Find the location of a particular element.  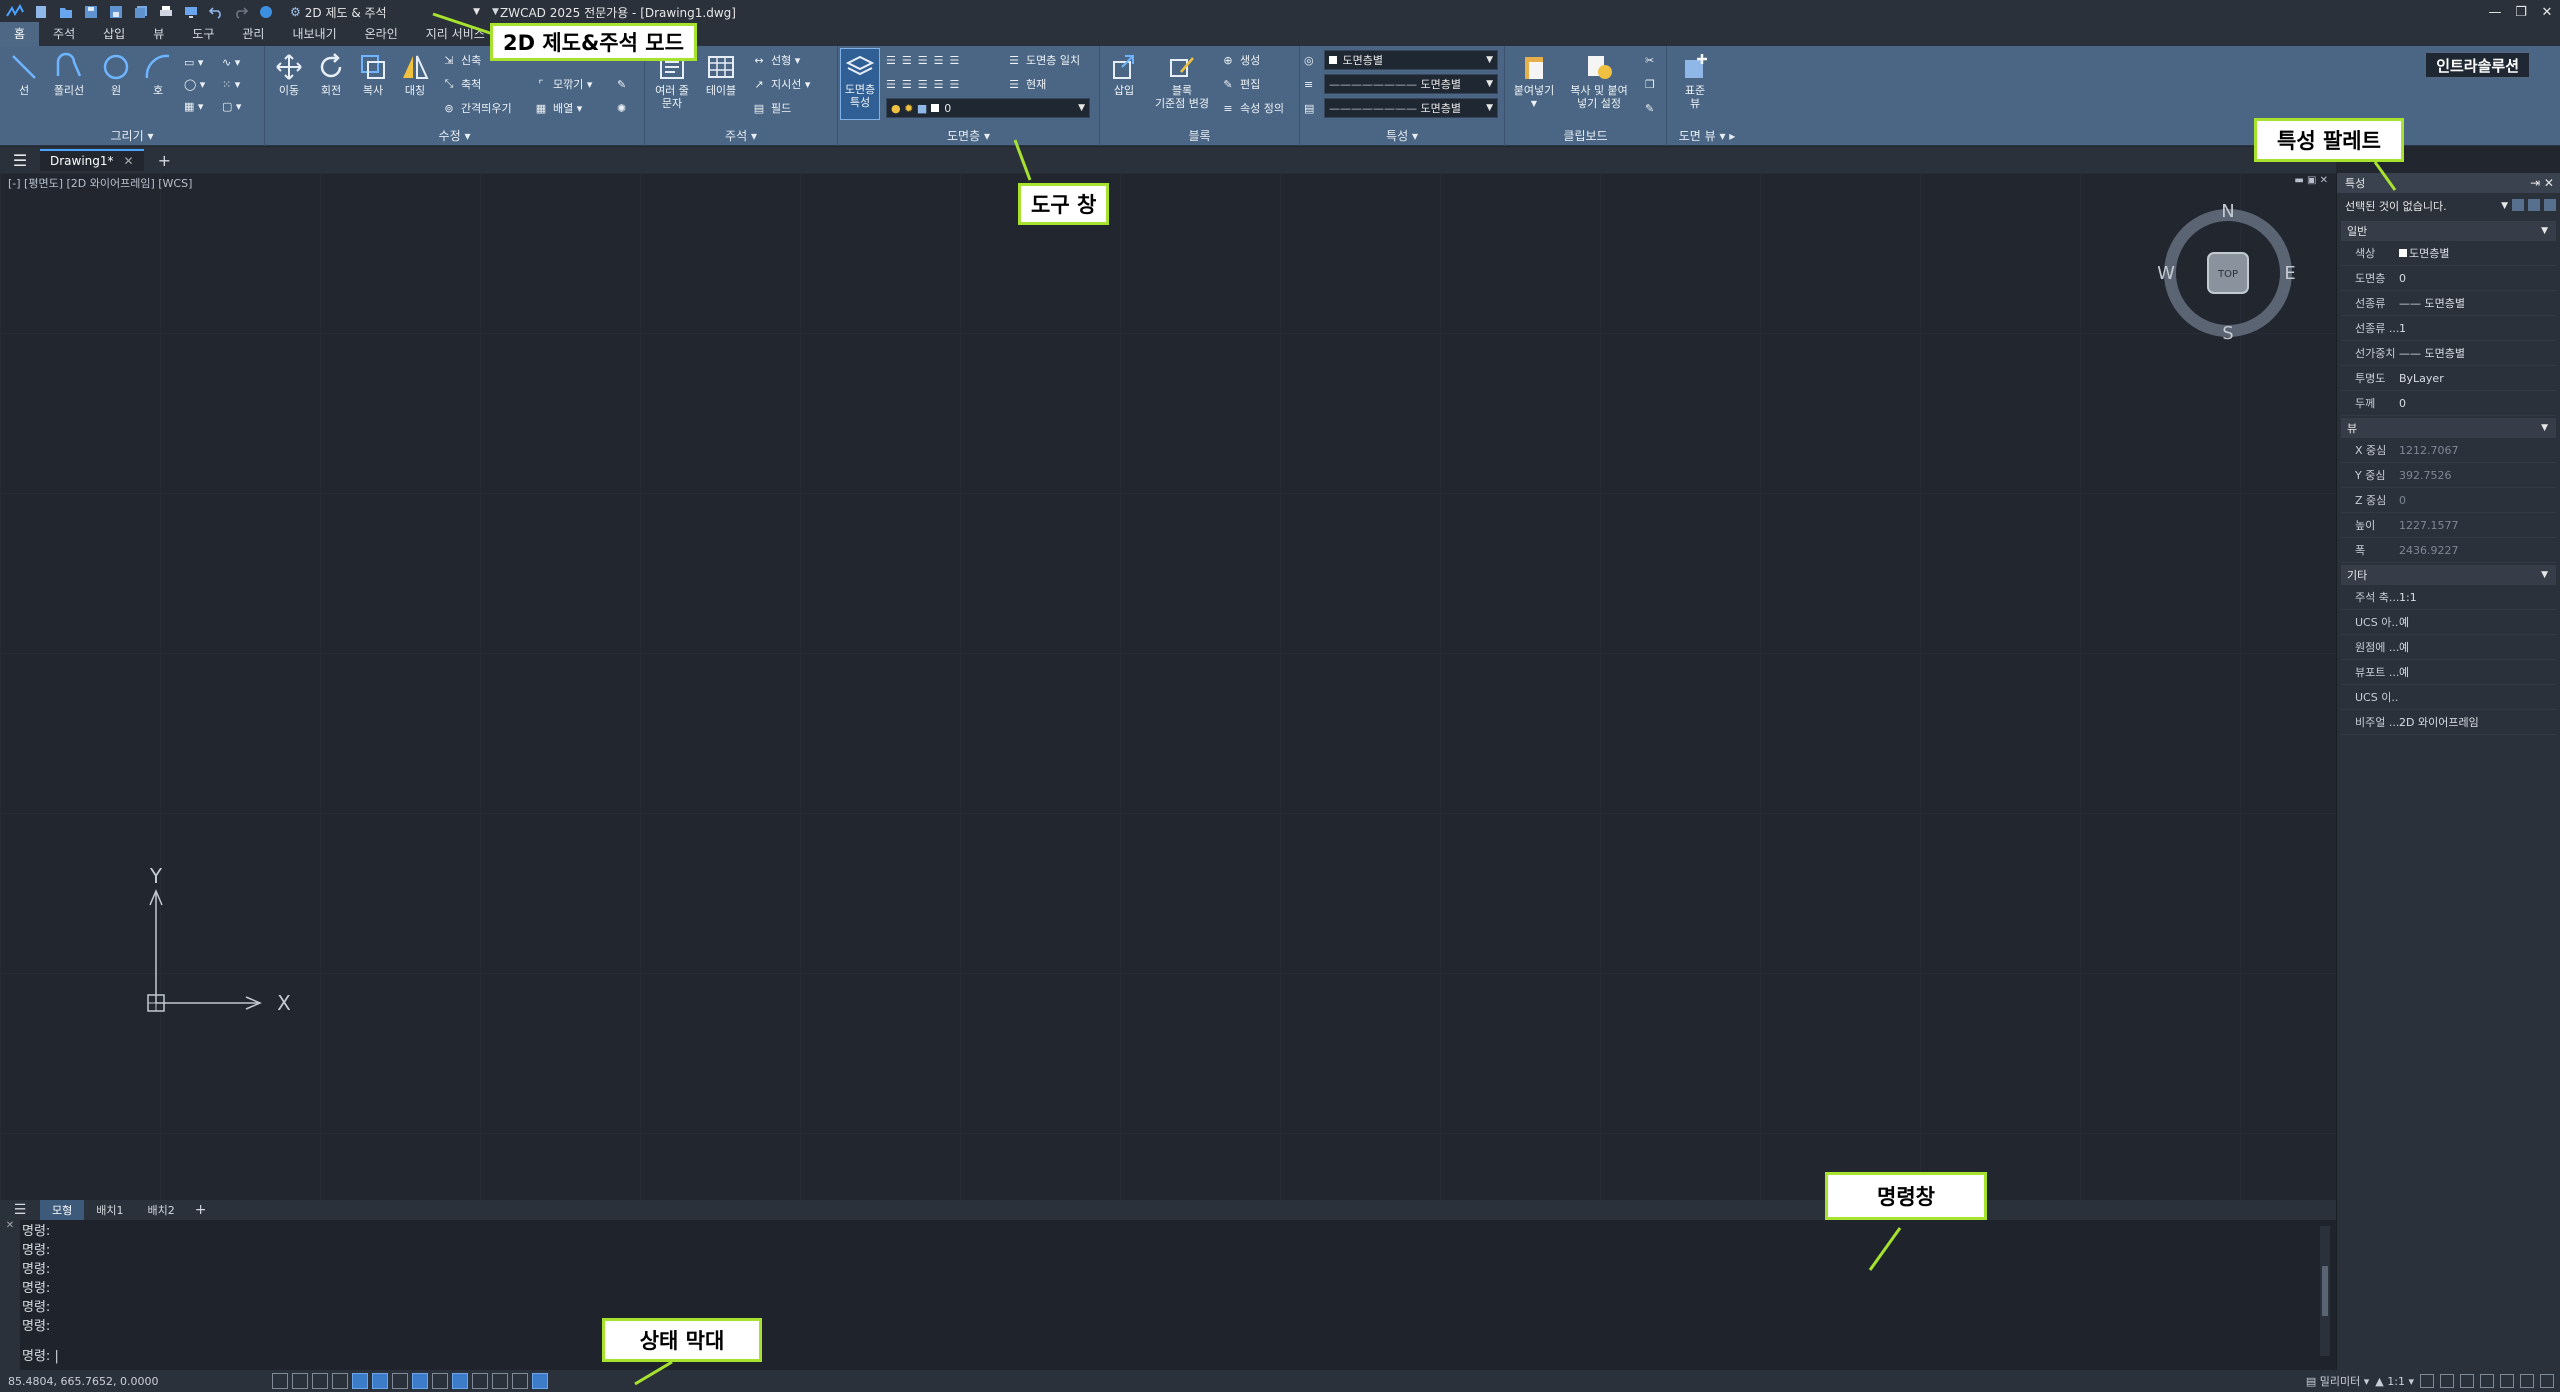

callout-command-window: 명령창 is located at coordinates (1906, 1196).